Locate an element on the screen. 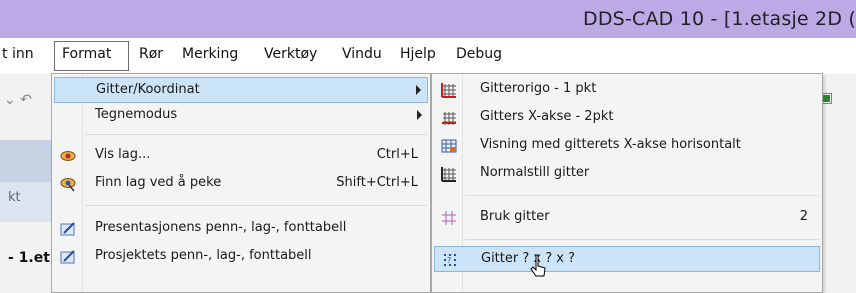 The image size is (856, 293). menu-item-label: Normalstill gitter is located at coordinates (535, 172).